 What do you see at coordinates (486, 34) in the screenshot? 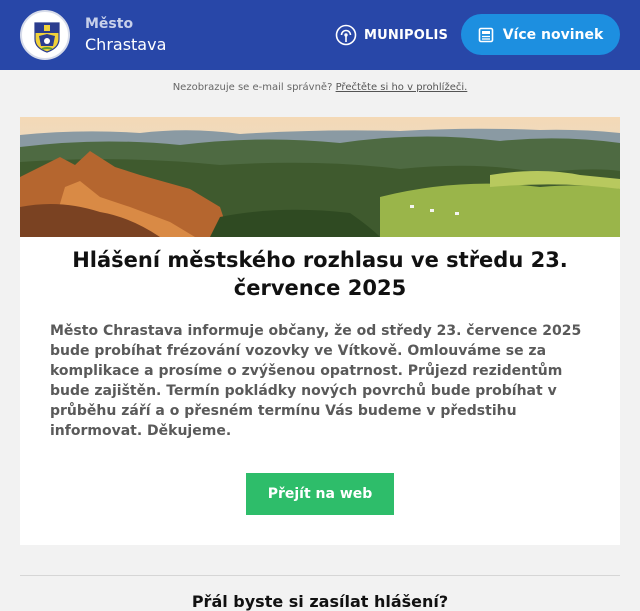
I see `newspaper-icon` at bounding box center [486, 34].